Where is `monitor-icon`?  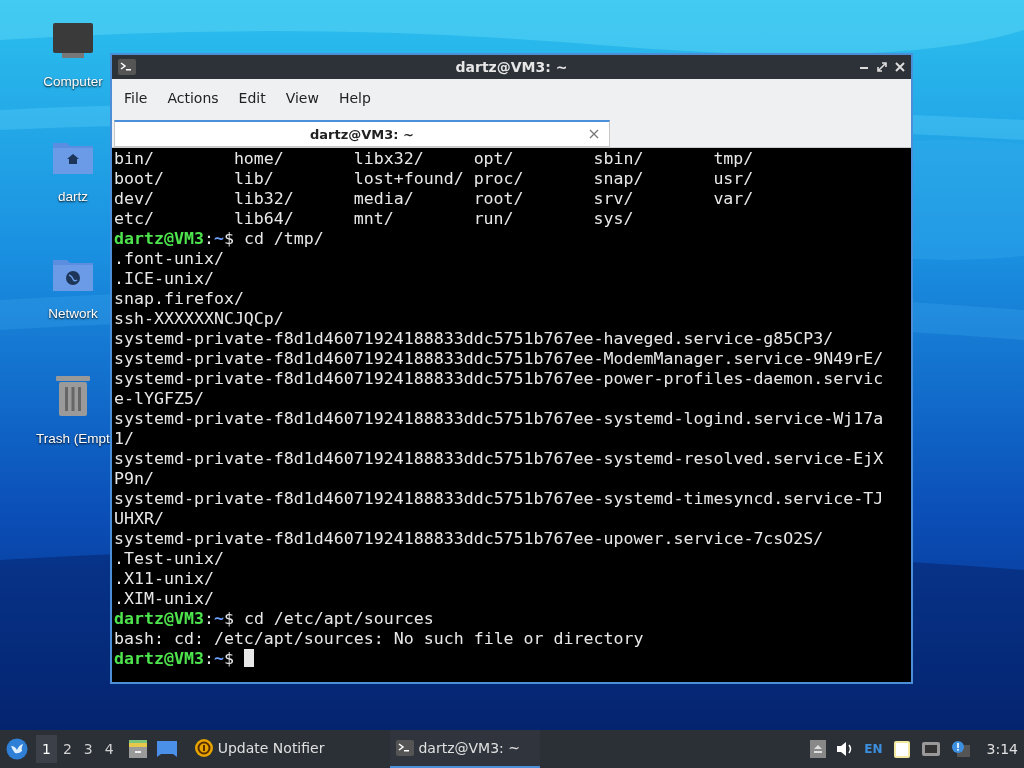 monitor-icon is located at coordinates (73, 41).